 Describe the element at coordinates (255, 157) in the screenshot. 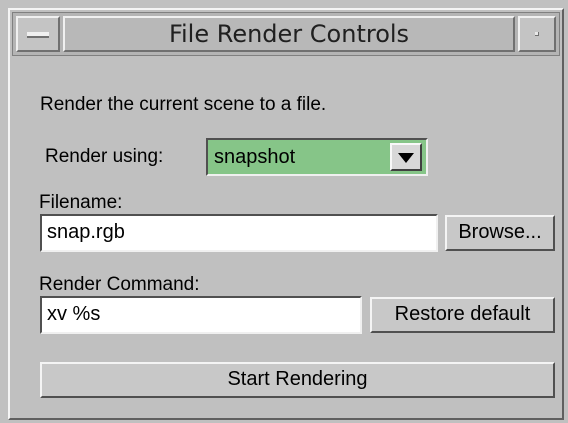

I see `render-method-value: snapshot` at that location.